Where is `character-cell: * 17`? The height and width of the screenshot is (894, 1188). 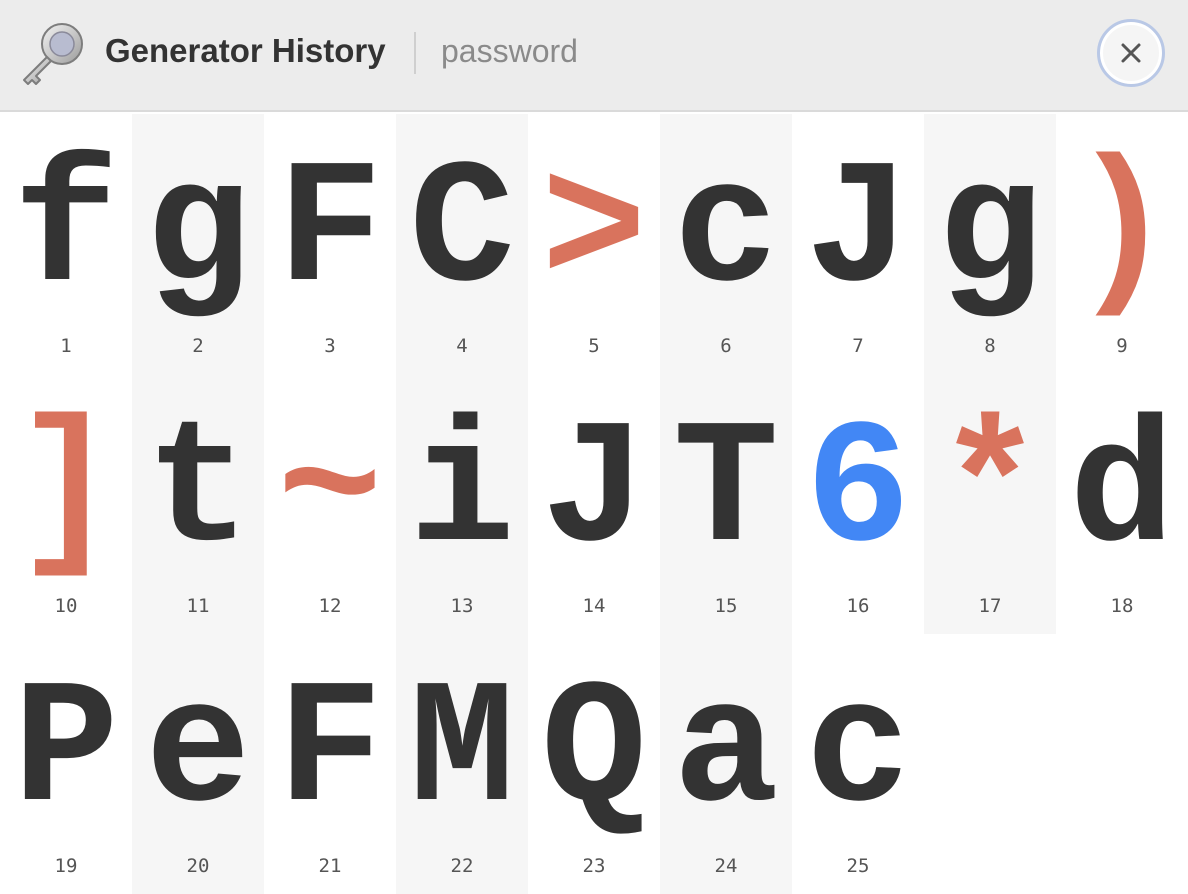
character-cell: * 17 is located at coordinates (990, 504).